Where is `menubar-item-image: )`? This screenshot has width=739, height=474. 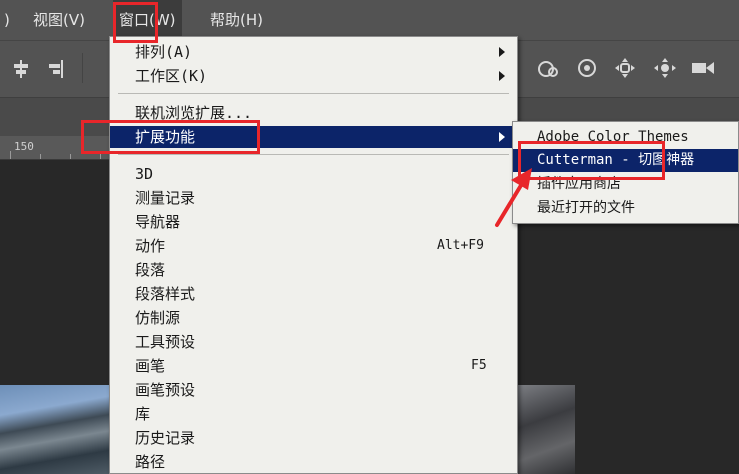
menubar-item-image: ) is located at coordinates (8, 20).